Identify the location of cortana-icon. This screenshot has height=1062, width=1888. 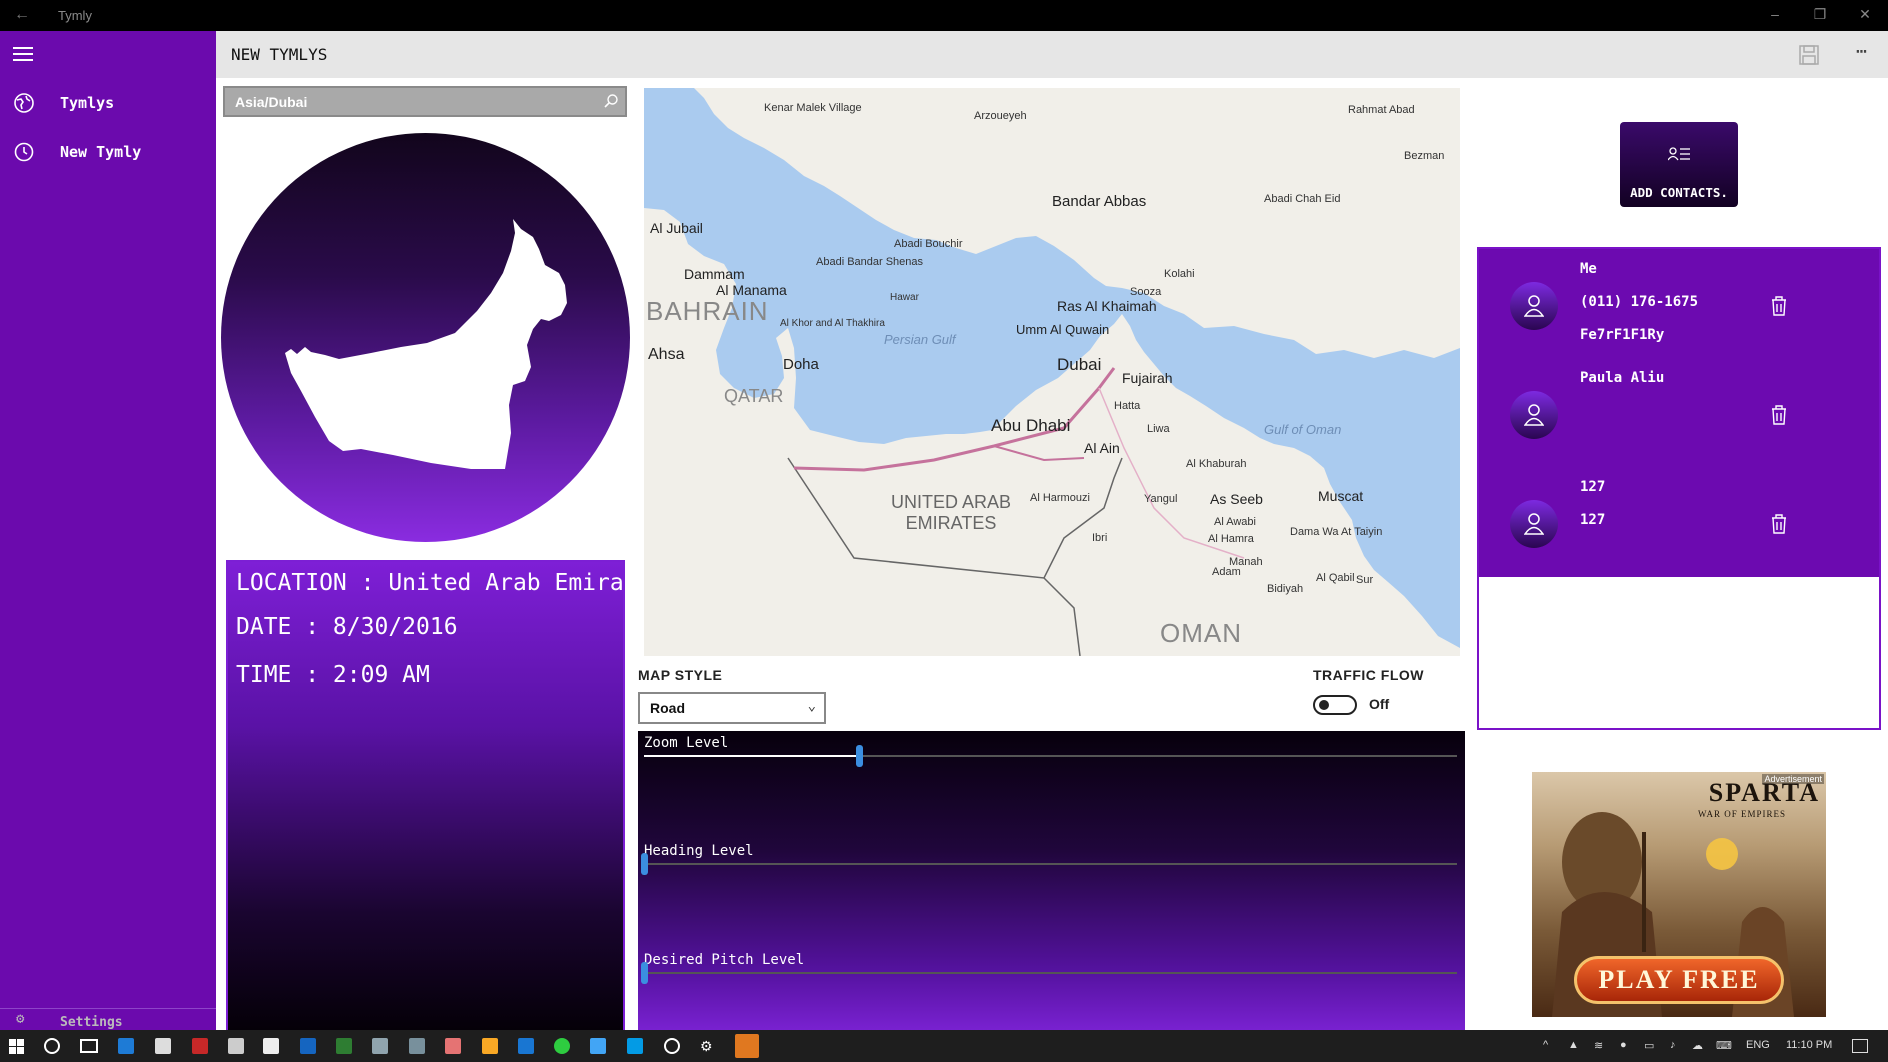
(52, 1046).